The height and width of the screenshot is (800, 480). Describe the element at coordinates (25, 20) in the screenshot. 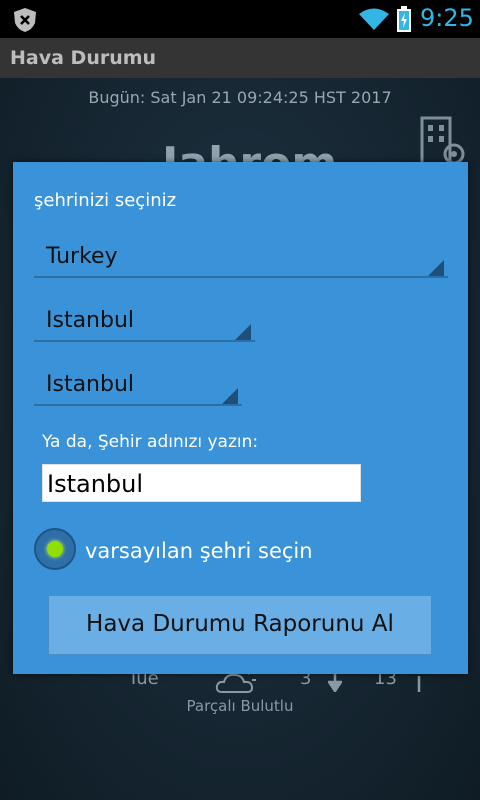

I see `shield-notification-icon` at that location.